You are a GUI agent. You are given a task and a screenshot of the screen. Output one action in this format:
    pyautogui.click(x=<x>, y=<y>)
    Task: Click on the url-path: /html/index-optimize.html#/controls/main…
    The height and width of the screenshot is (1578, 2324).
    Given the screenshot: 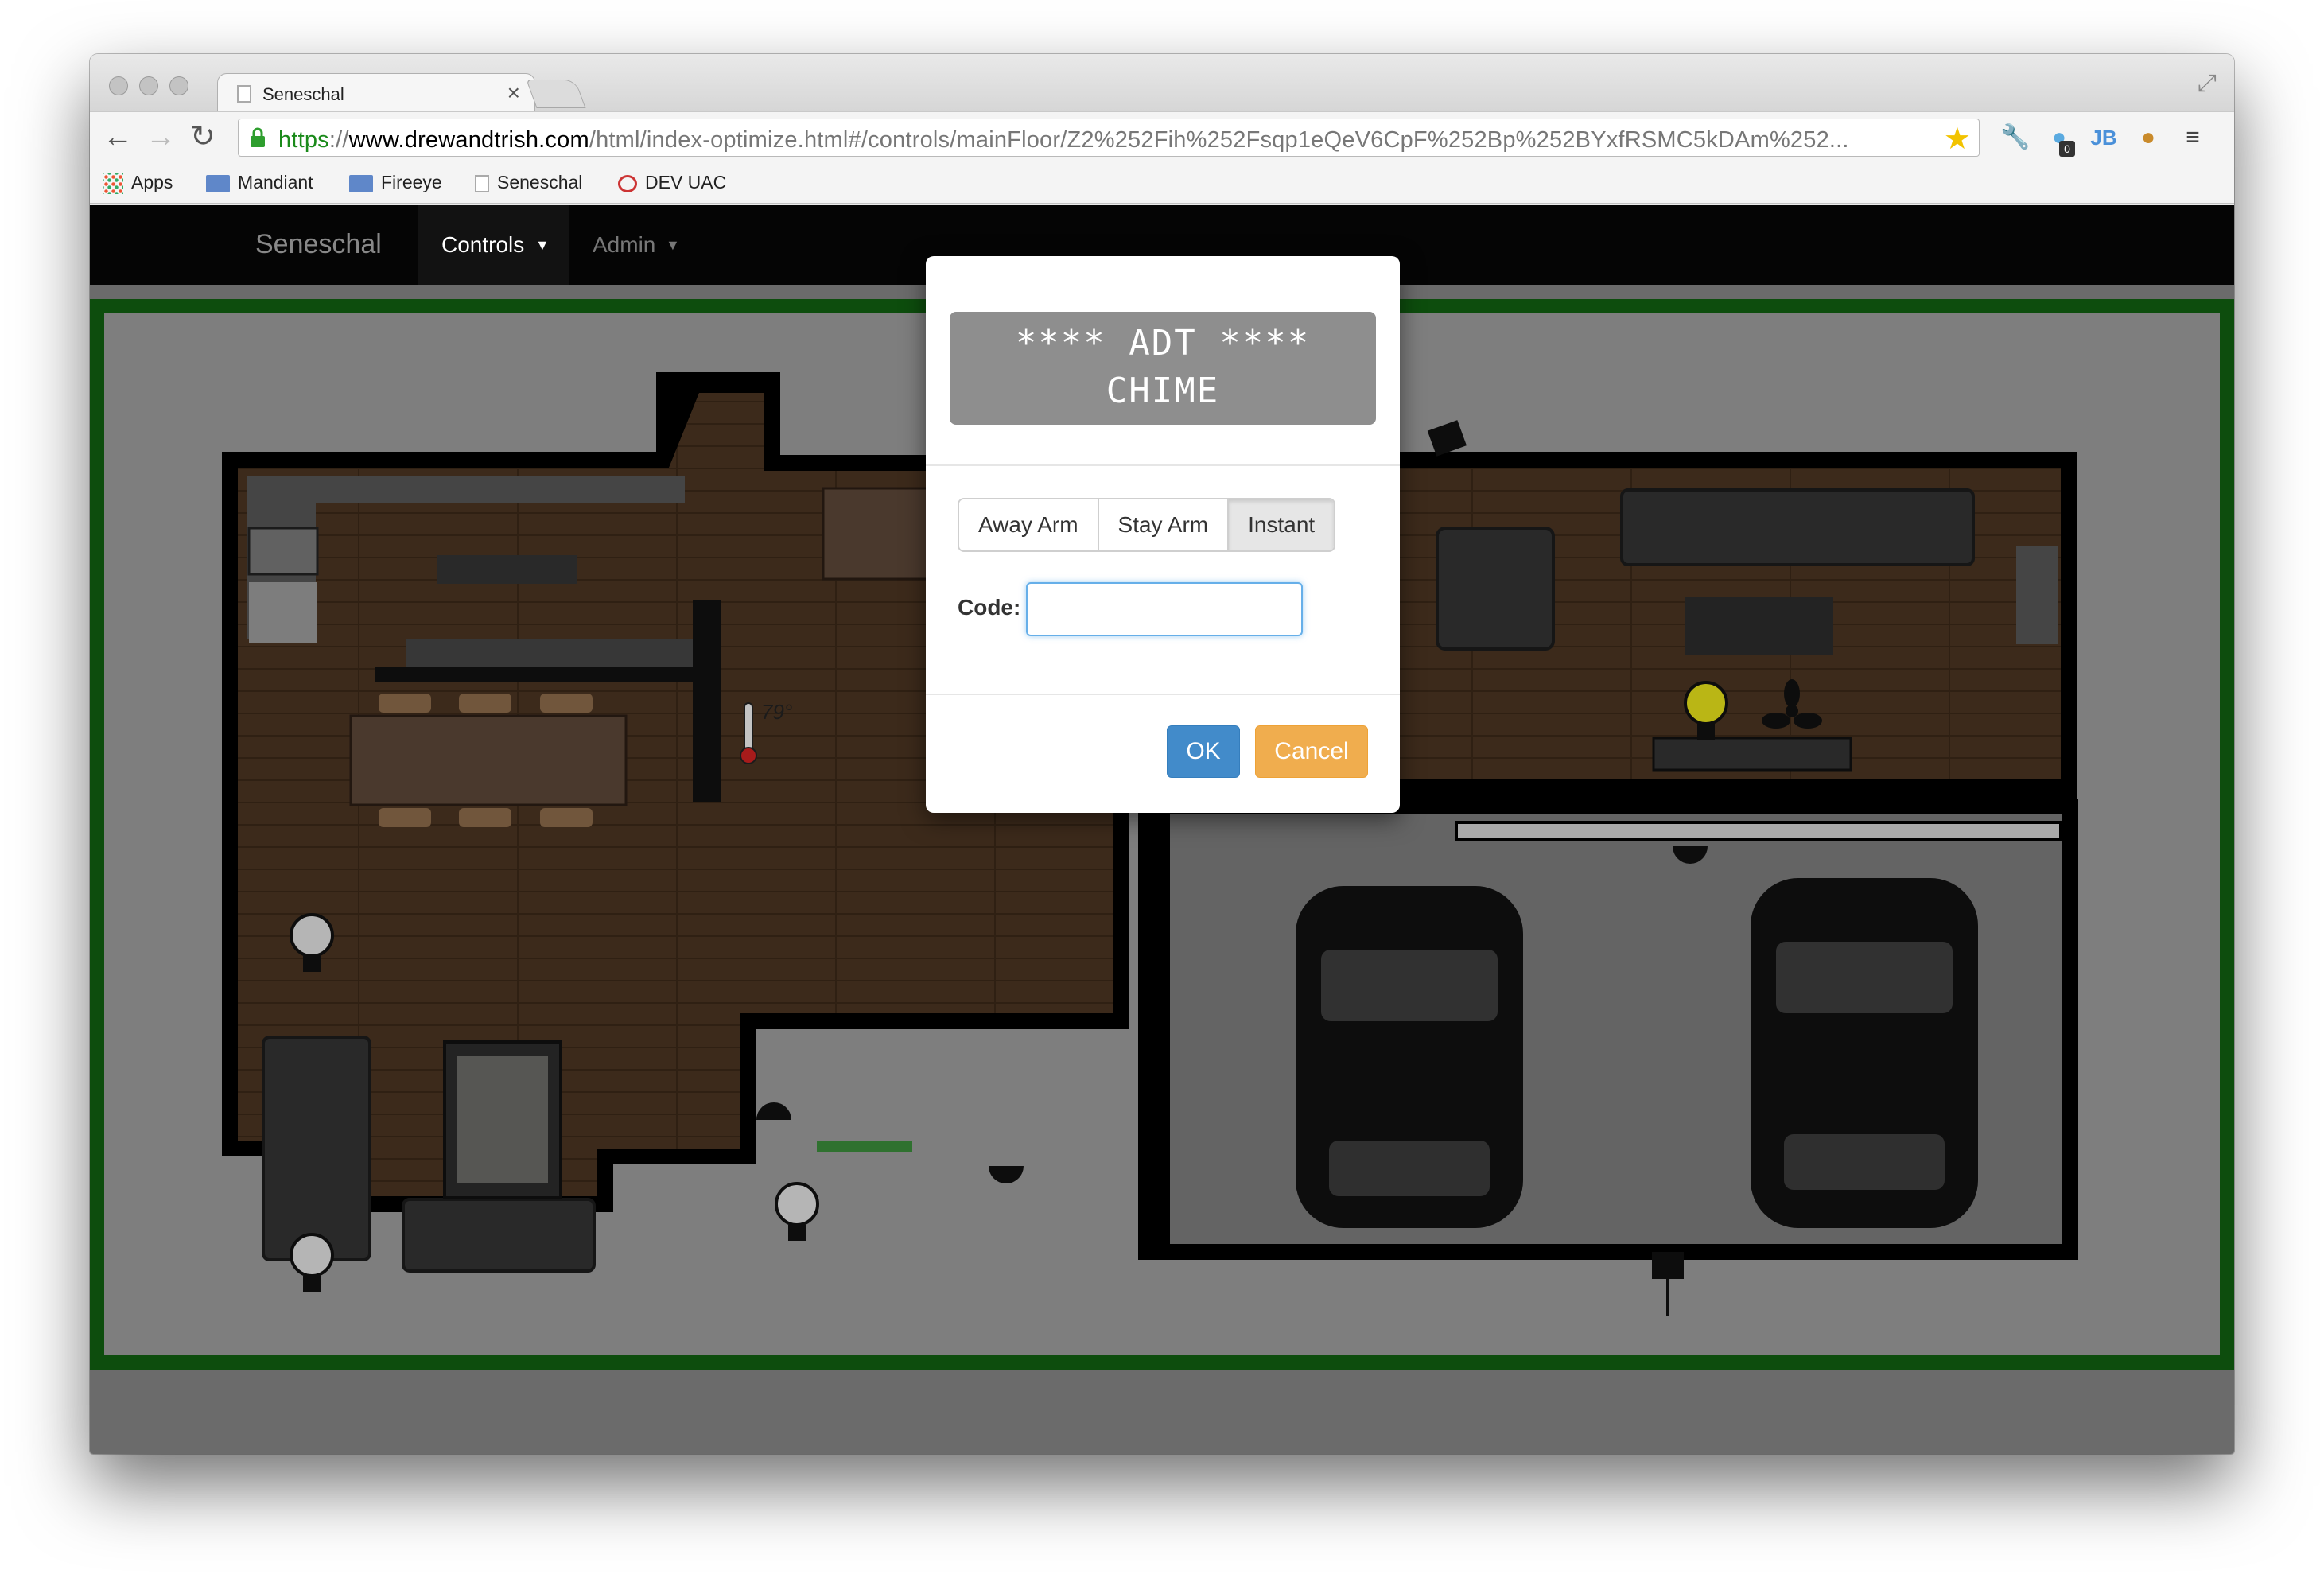 What is the action you would take?
    pyautogui.click(x=1219, y=140)
    